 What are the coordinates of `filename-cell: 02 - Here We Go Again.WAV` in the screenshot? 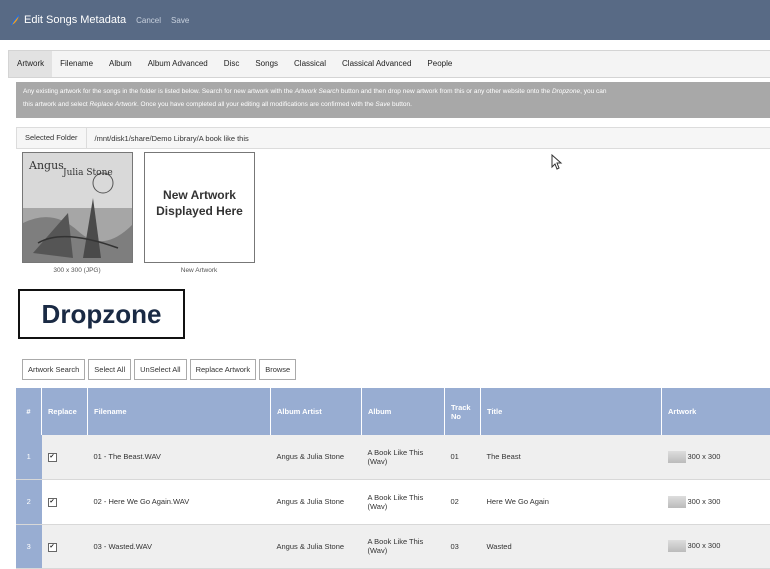 It's located at (179, 501).